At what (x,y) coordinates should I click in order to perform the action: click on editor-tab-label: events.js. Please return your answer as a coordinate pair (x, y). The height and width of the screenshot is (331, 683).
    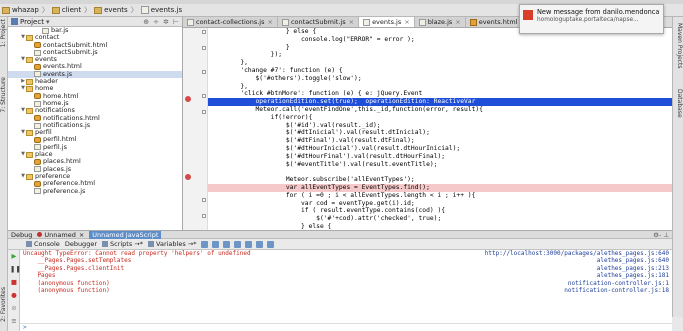
    Looking at the image, I should click on (387, 22).